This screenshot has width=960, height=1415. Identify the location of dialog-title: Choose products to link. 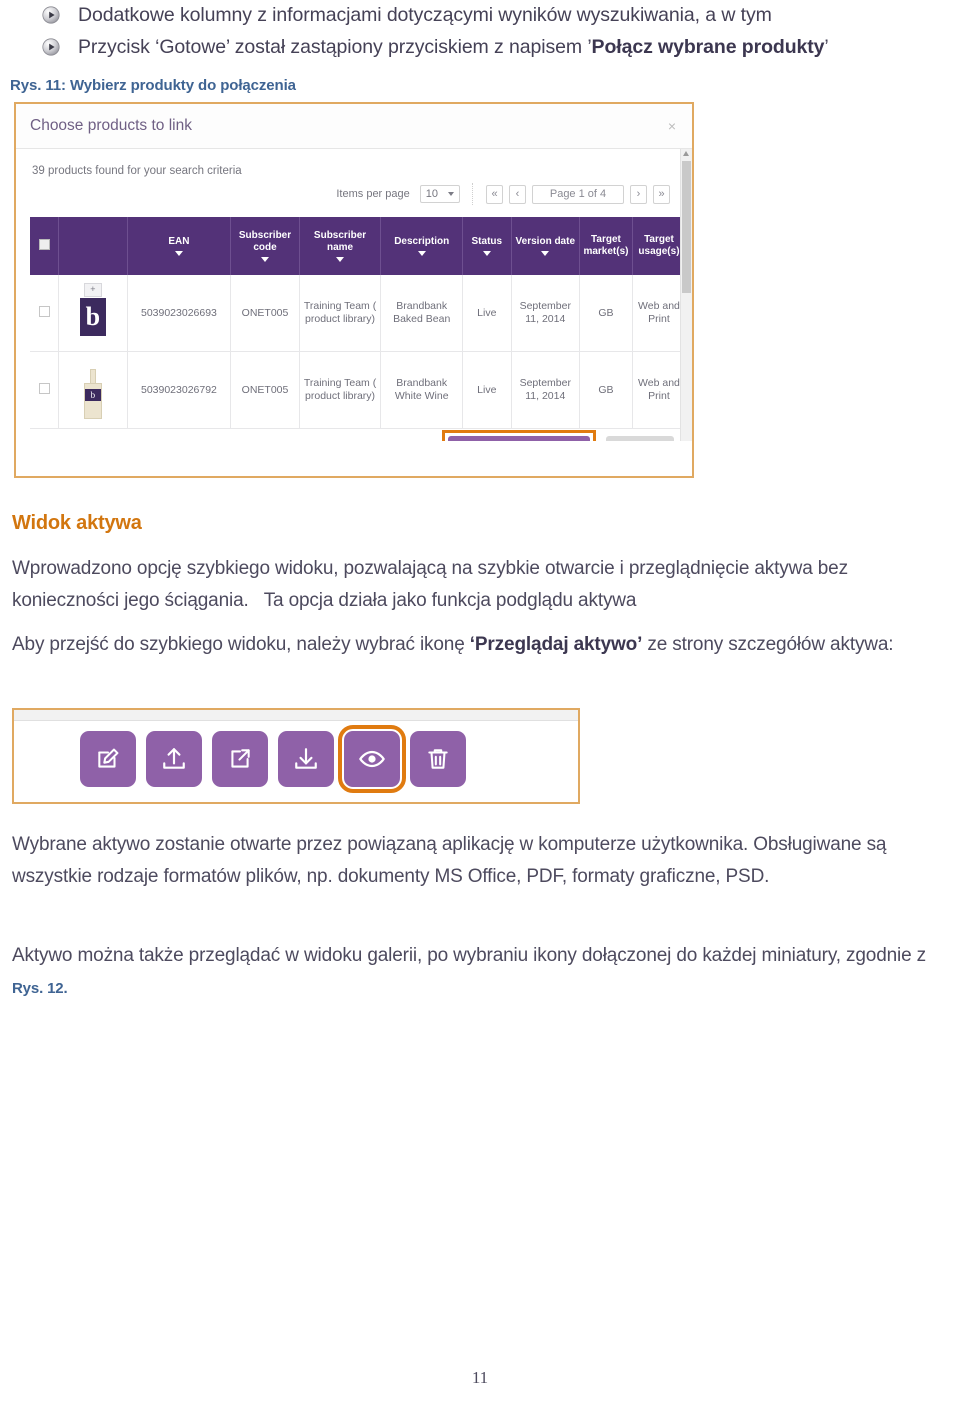
(111, 125).